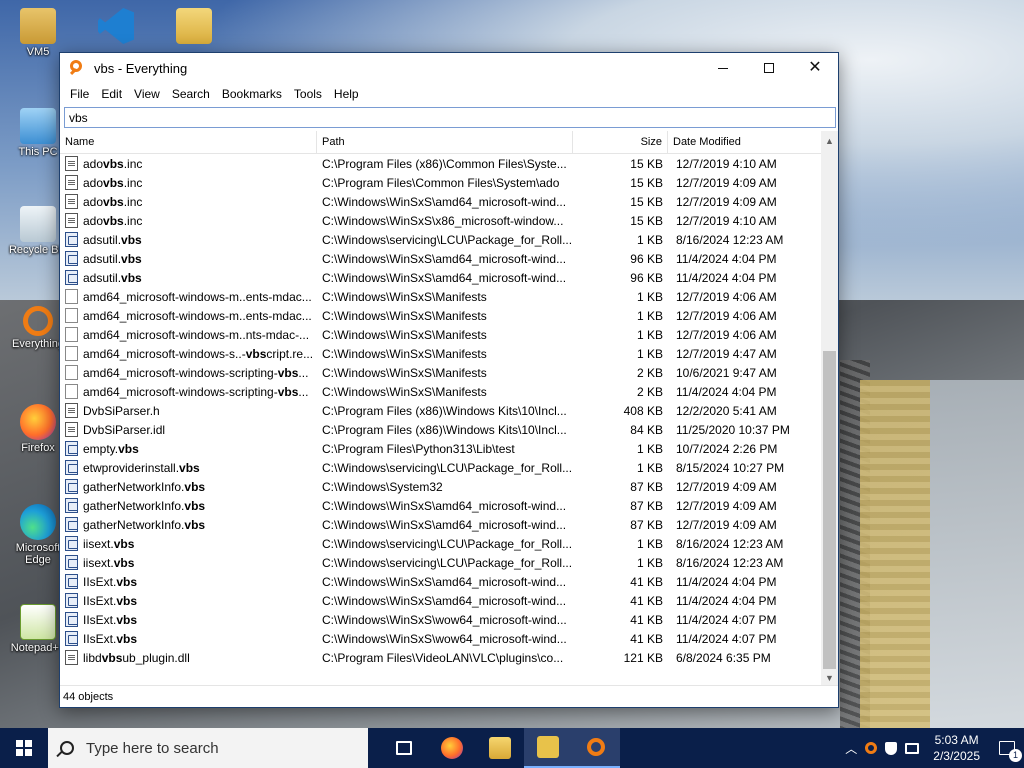 This screenshot has width=1024, height=768. What do you see at coordinates (829, 677) in the screenshot?
I see `scroll-down-icon: ▼` at bounding box center [829, 677].